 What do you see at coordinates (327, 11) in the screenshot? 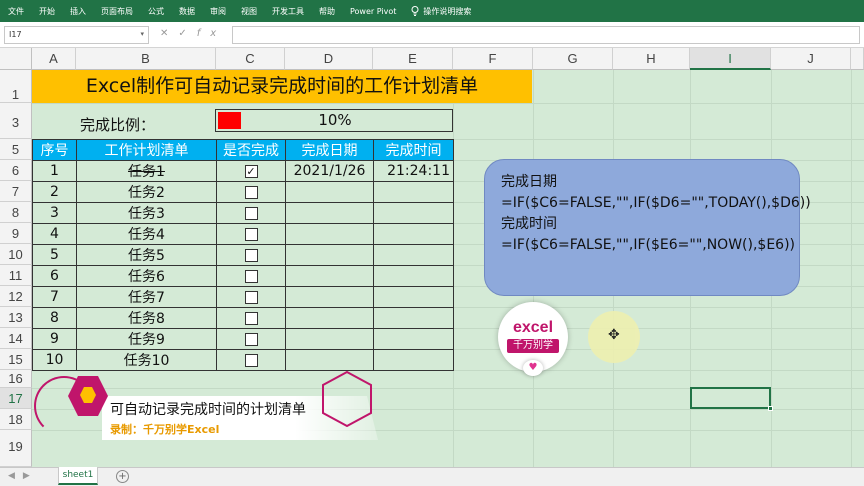
I see `ribbon-tab-help: 帮助` at bounding box center [327, 11].